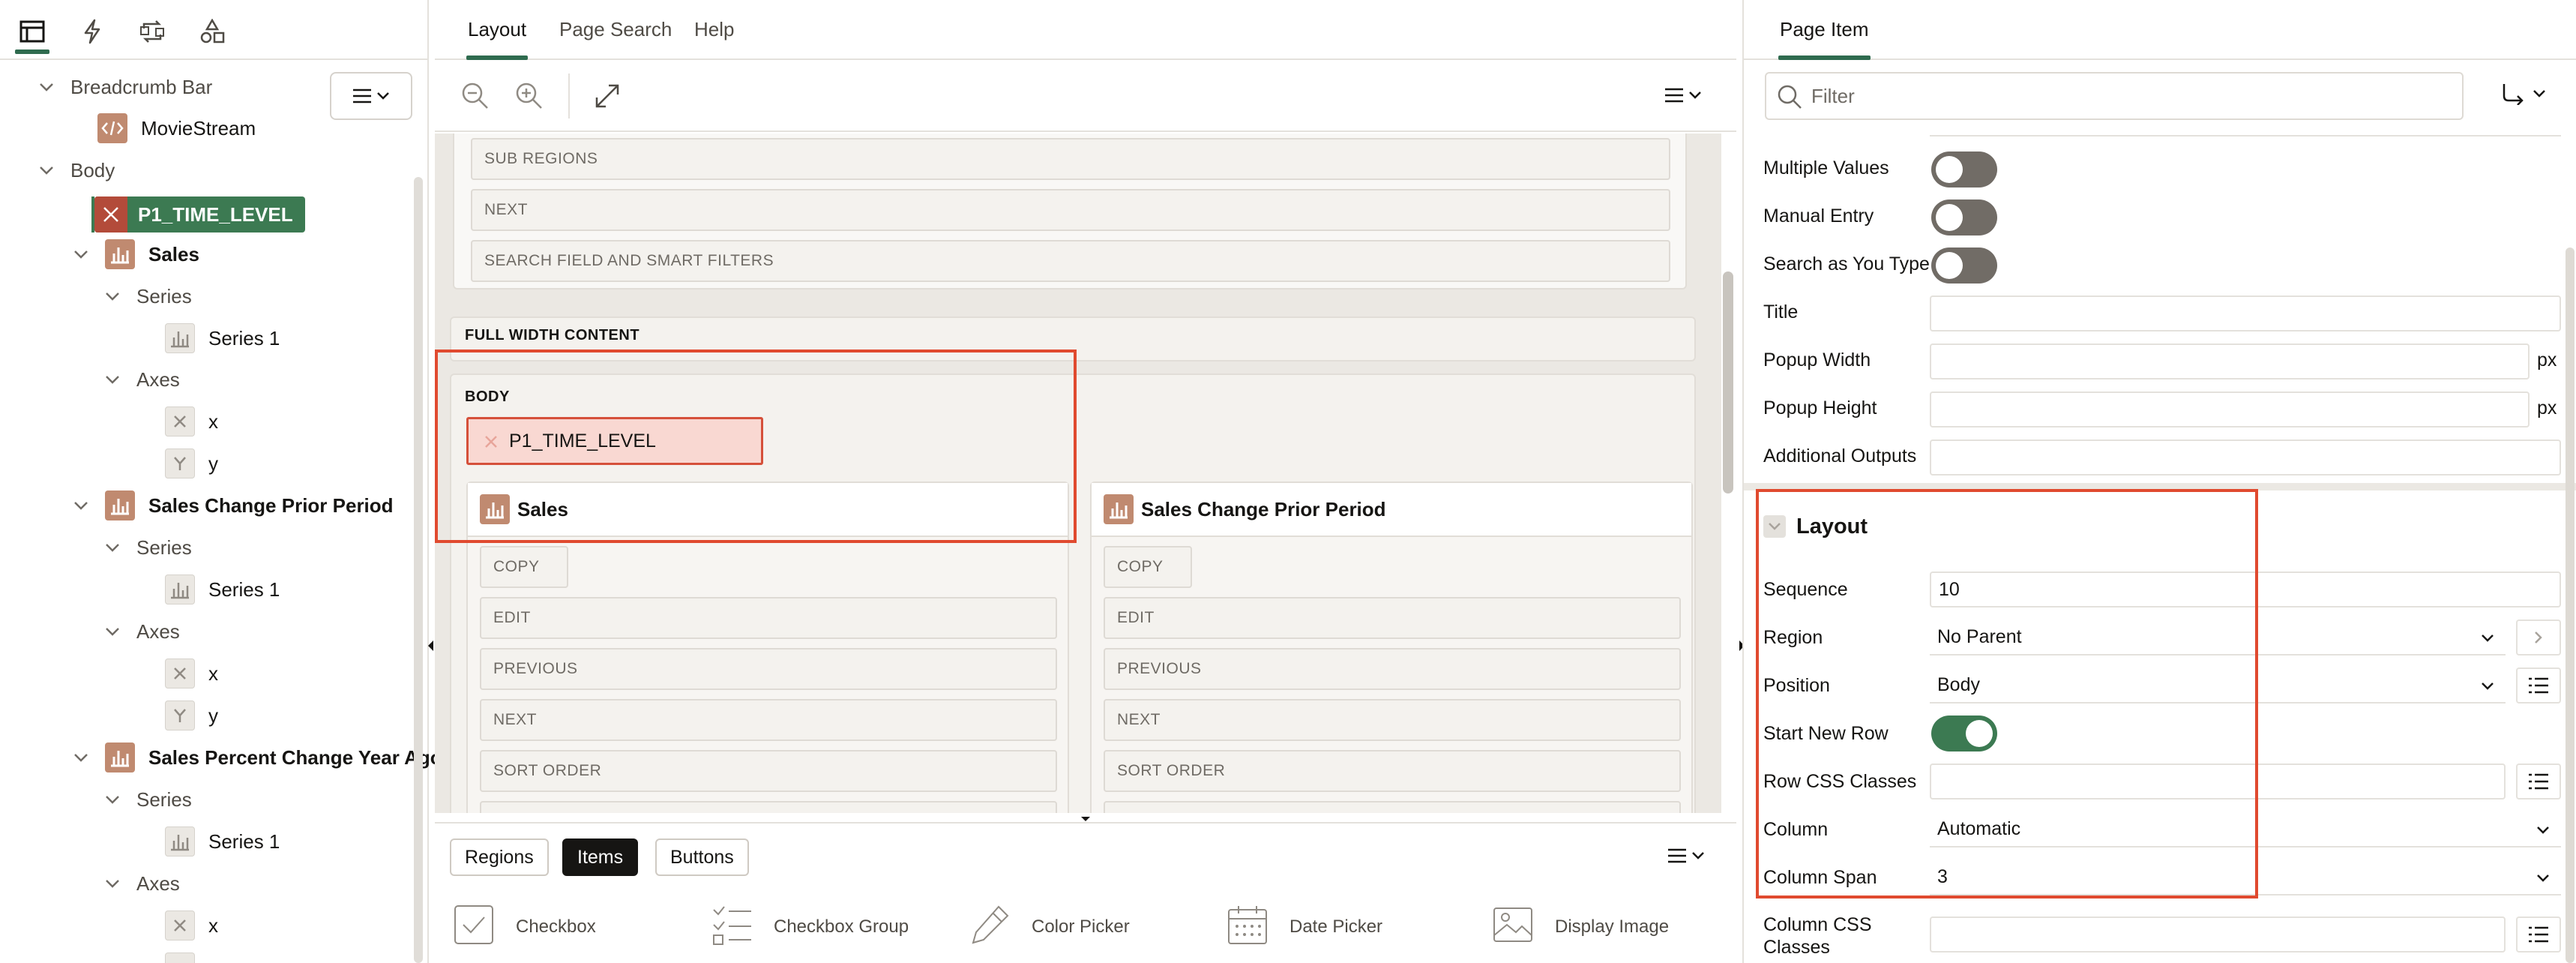 Image resolution: width=2576 pixels, height=963 pixels. Describe the element at coordinates (1964, 170) in the screenshot. I see `toggle-multiple-values` at that location.